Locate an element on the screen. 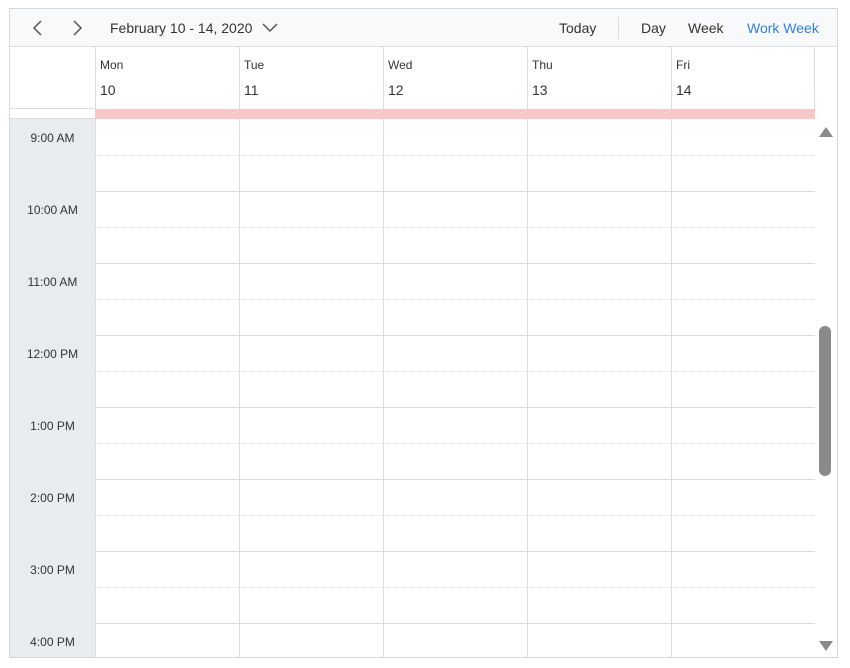 This screenshot has width=850, height=668. day-header-wed: Wed 12 is located at coordinates (455, 78).